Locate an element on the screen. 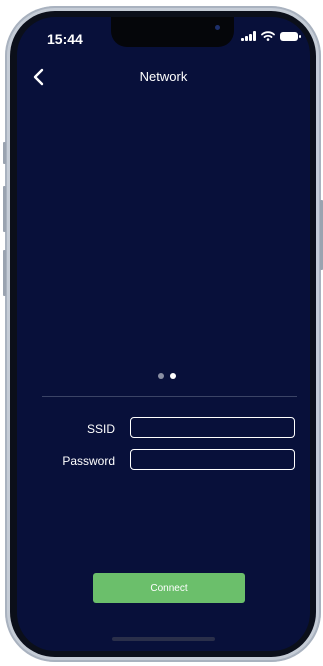 Image resolution: width=323 pixels, height=666 pixels. connect-button: Connect is located at coordinates (169, 588).